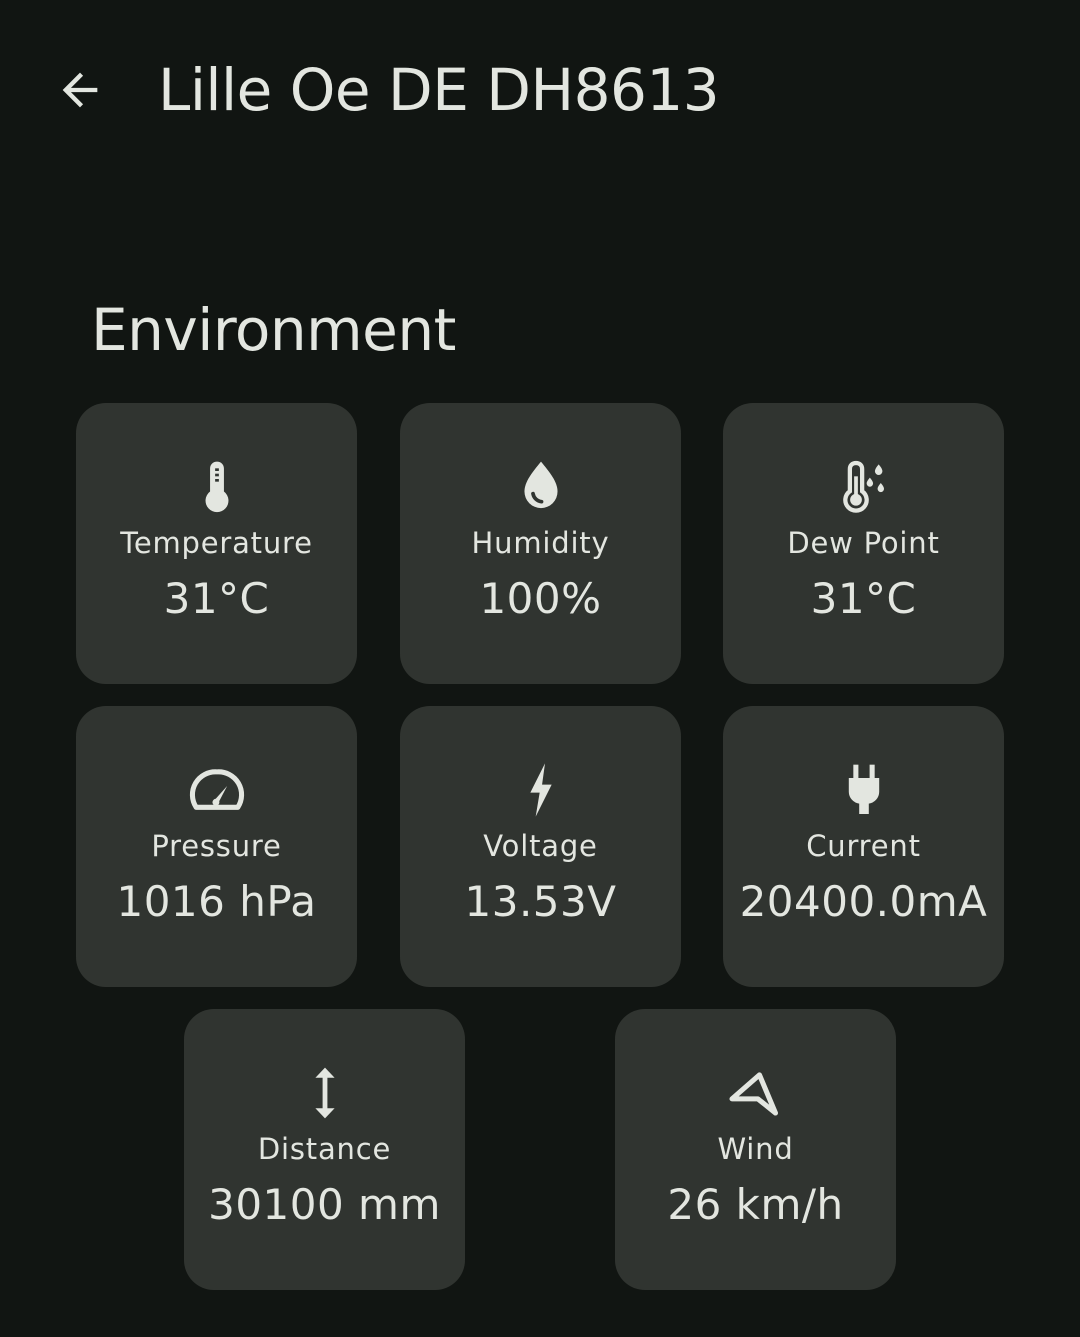 Image resolution: width=1080 pixels, height=1337 pixels. What do you see at coordinates (755, 1204) in the screenshot?
I see `wind-value: 26 km/h` at bounding box center [755, 1204].